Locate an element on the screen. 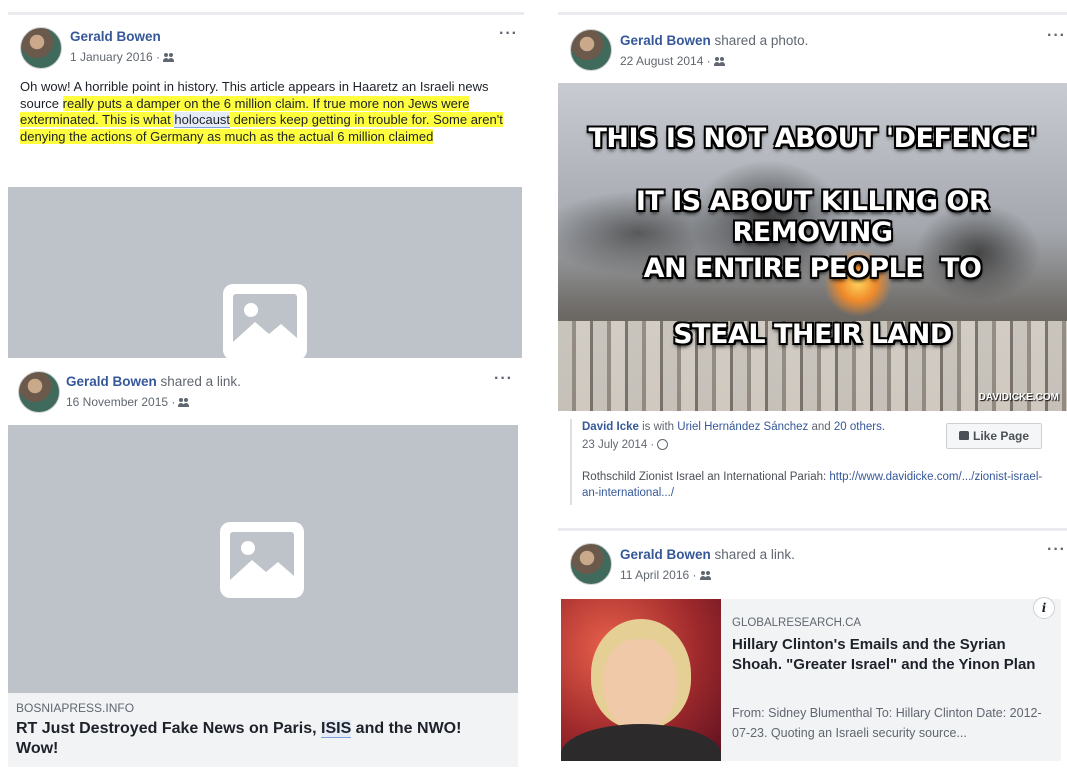 The image size is (1067, 770). shared-date: 23 July 2014 · is located at coordinates (625, 445).